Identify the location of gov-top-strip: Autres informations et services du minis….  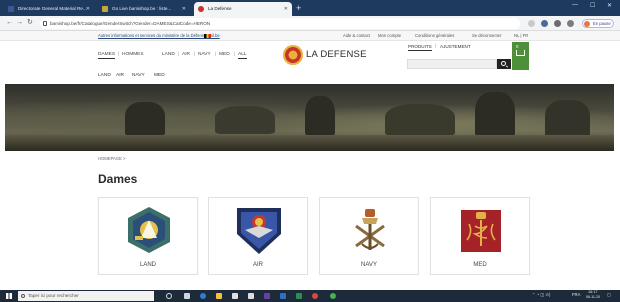
(310, 36).